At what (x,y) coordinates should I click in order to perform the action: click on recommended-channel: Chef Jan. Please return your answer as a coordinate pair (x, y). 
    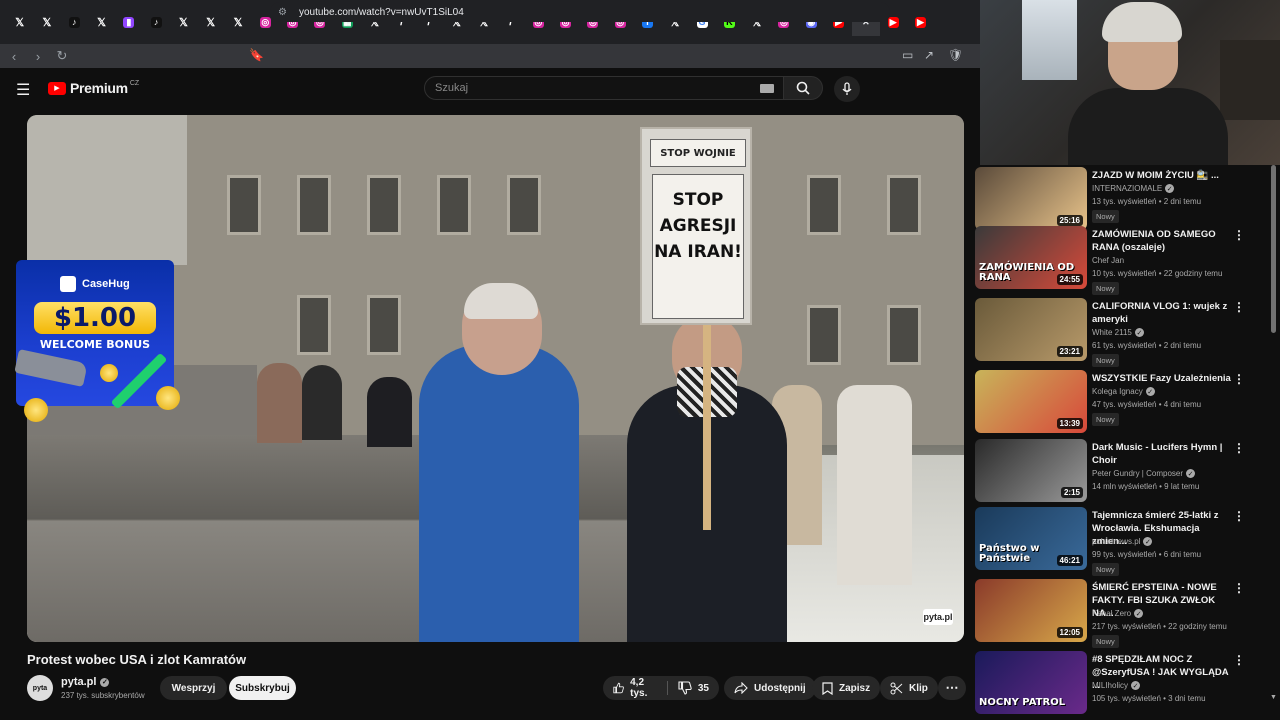
    Looking at the image, I should click on (1108, 260).